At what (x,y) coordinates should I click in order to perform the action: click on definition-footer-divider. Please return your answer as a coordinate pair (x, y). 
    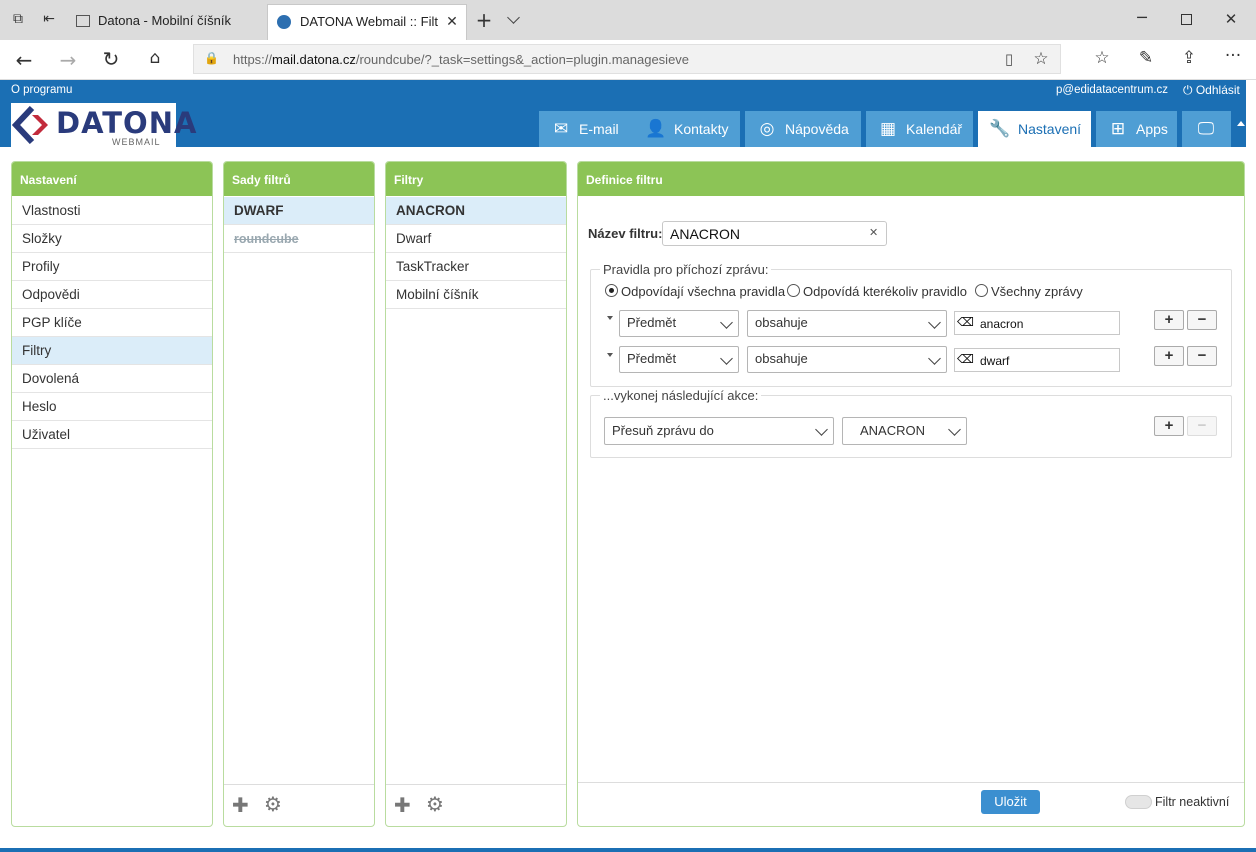
    Looking at the image, I should click on (911, 782).